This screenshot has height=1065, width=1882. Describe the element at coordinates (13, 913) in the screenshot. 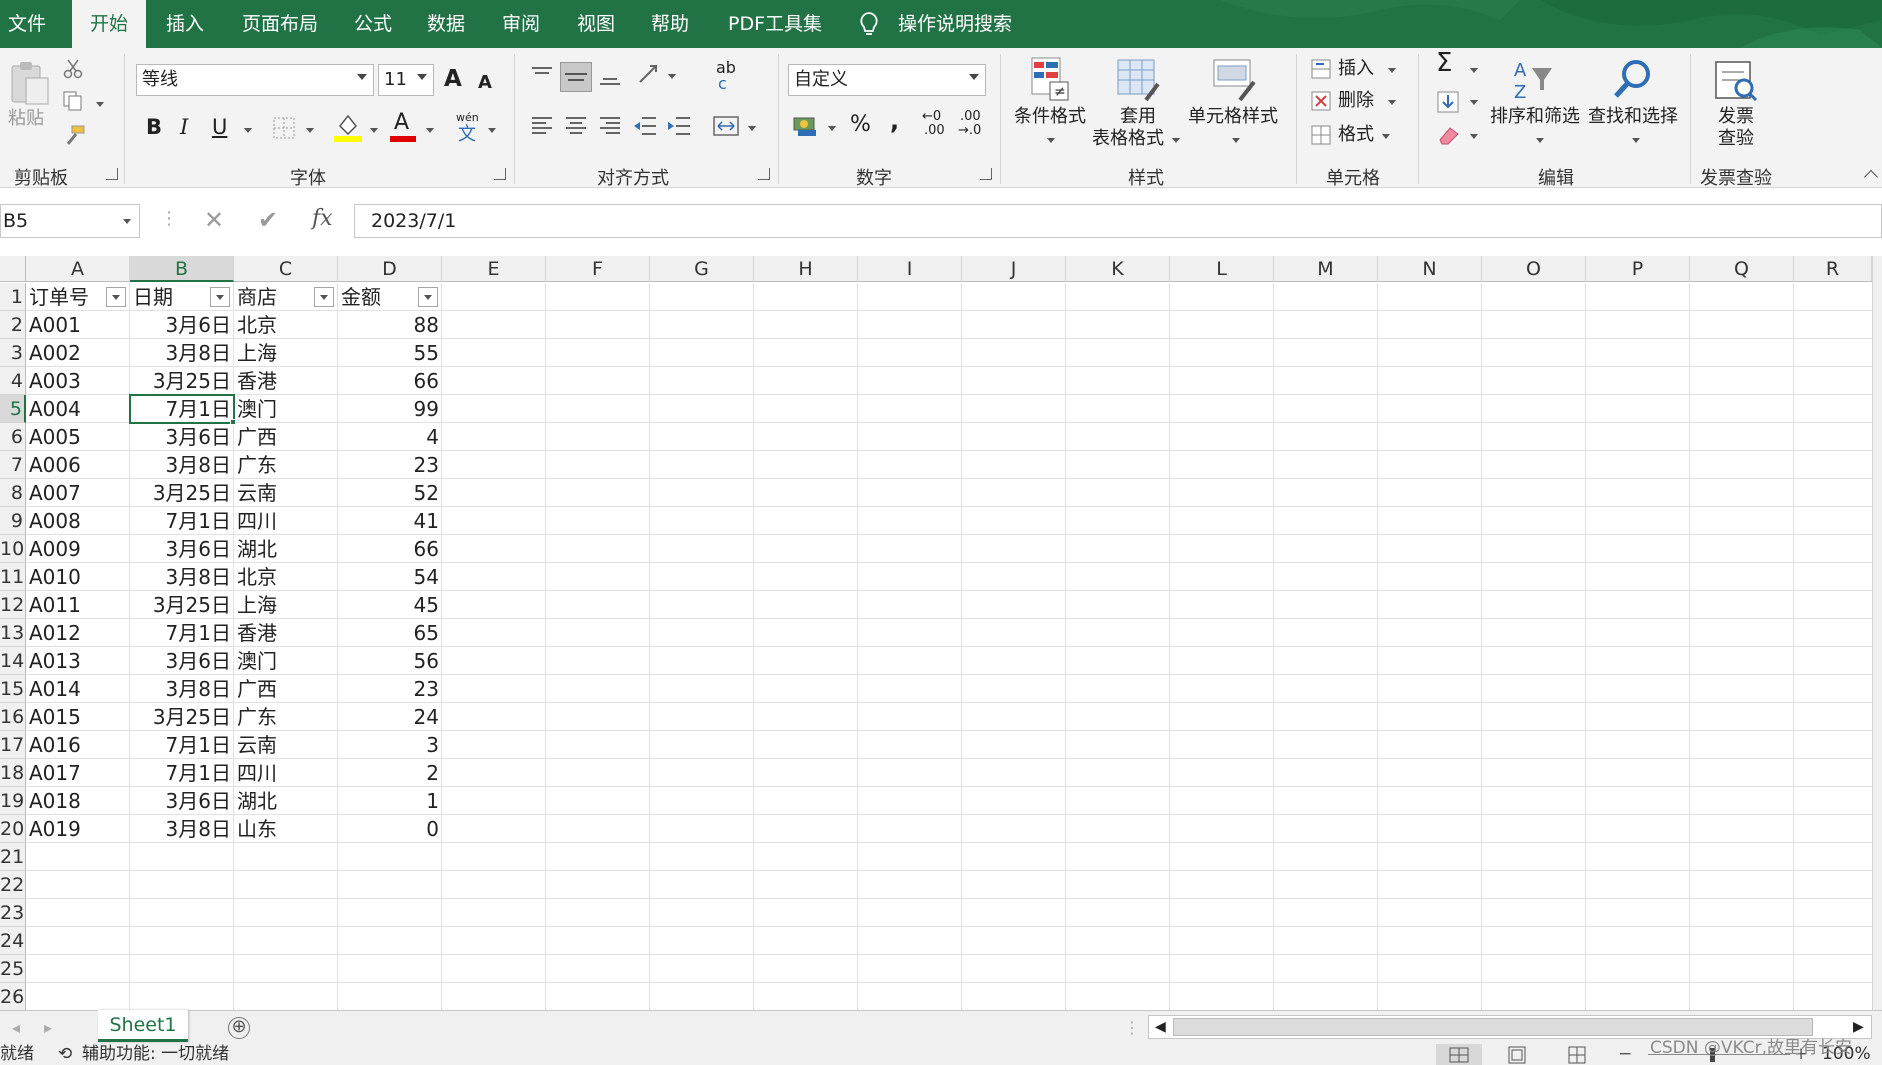

I see `row-header-23: 23` at that location.